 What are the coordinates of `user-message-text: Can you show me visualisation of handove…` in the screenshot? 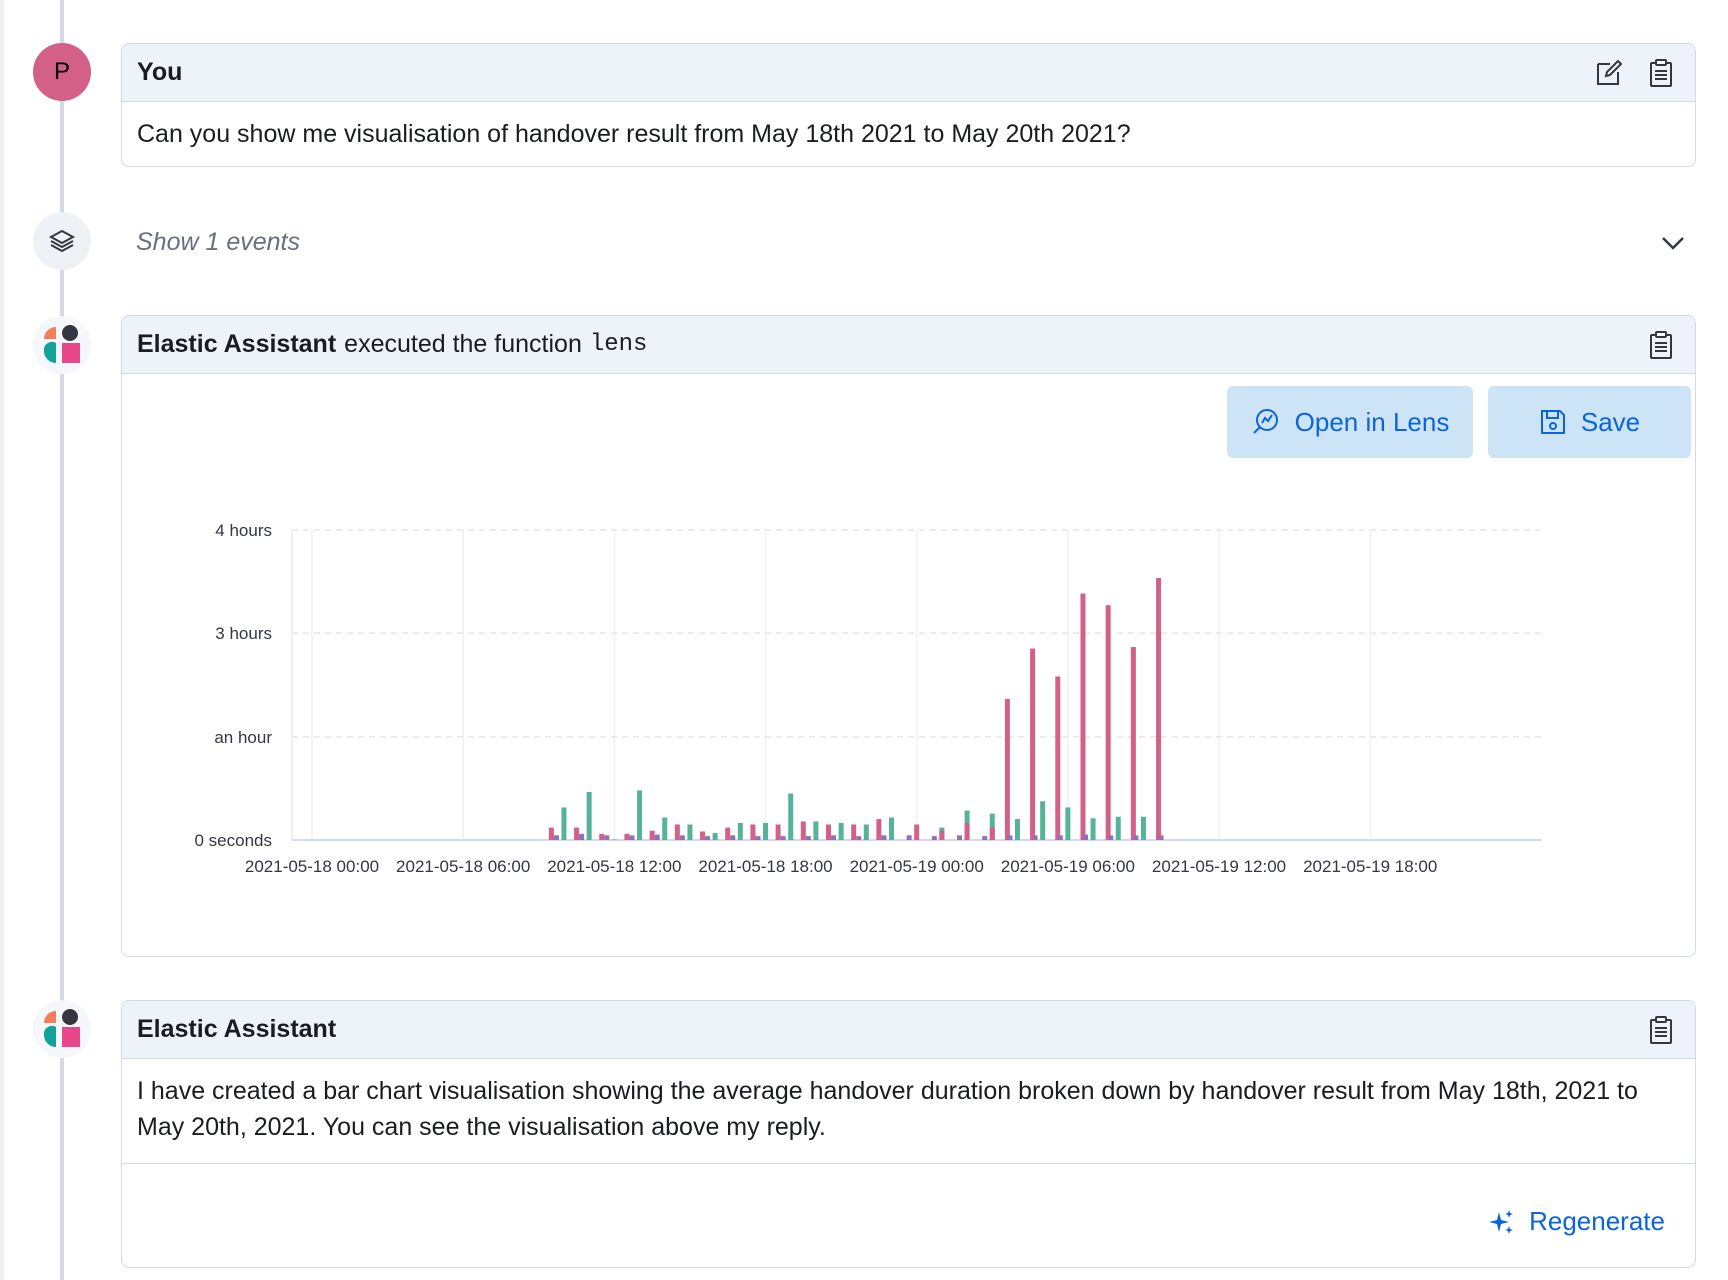 It's located at (634, 134).